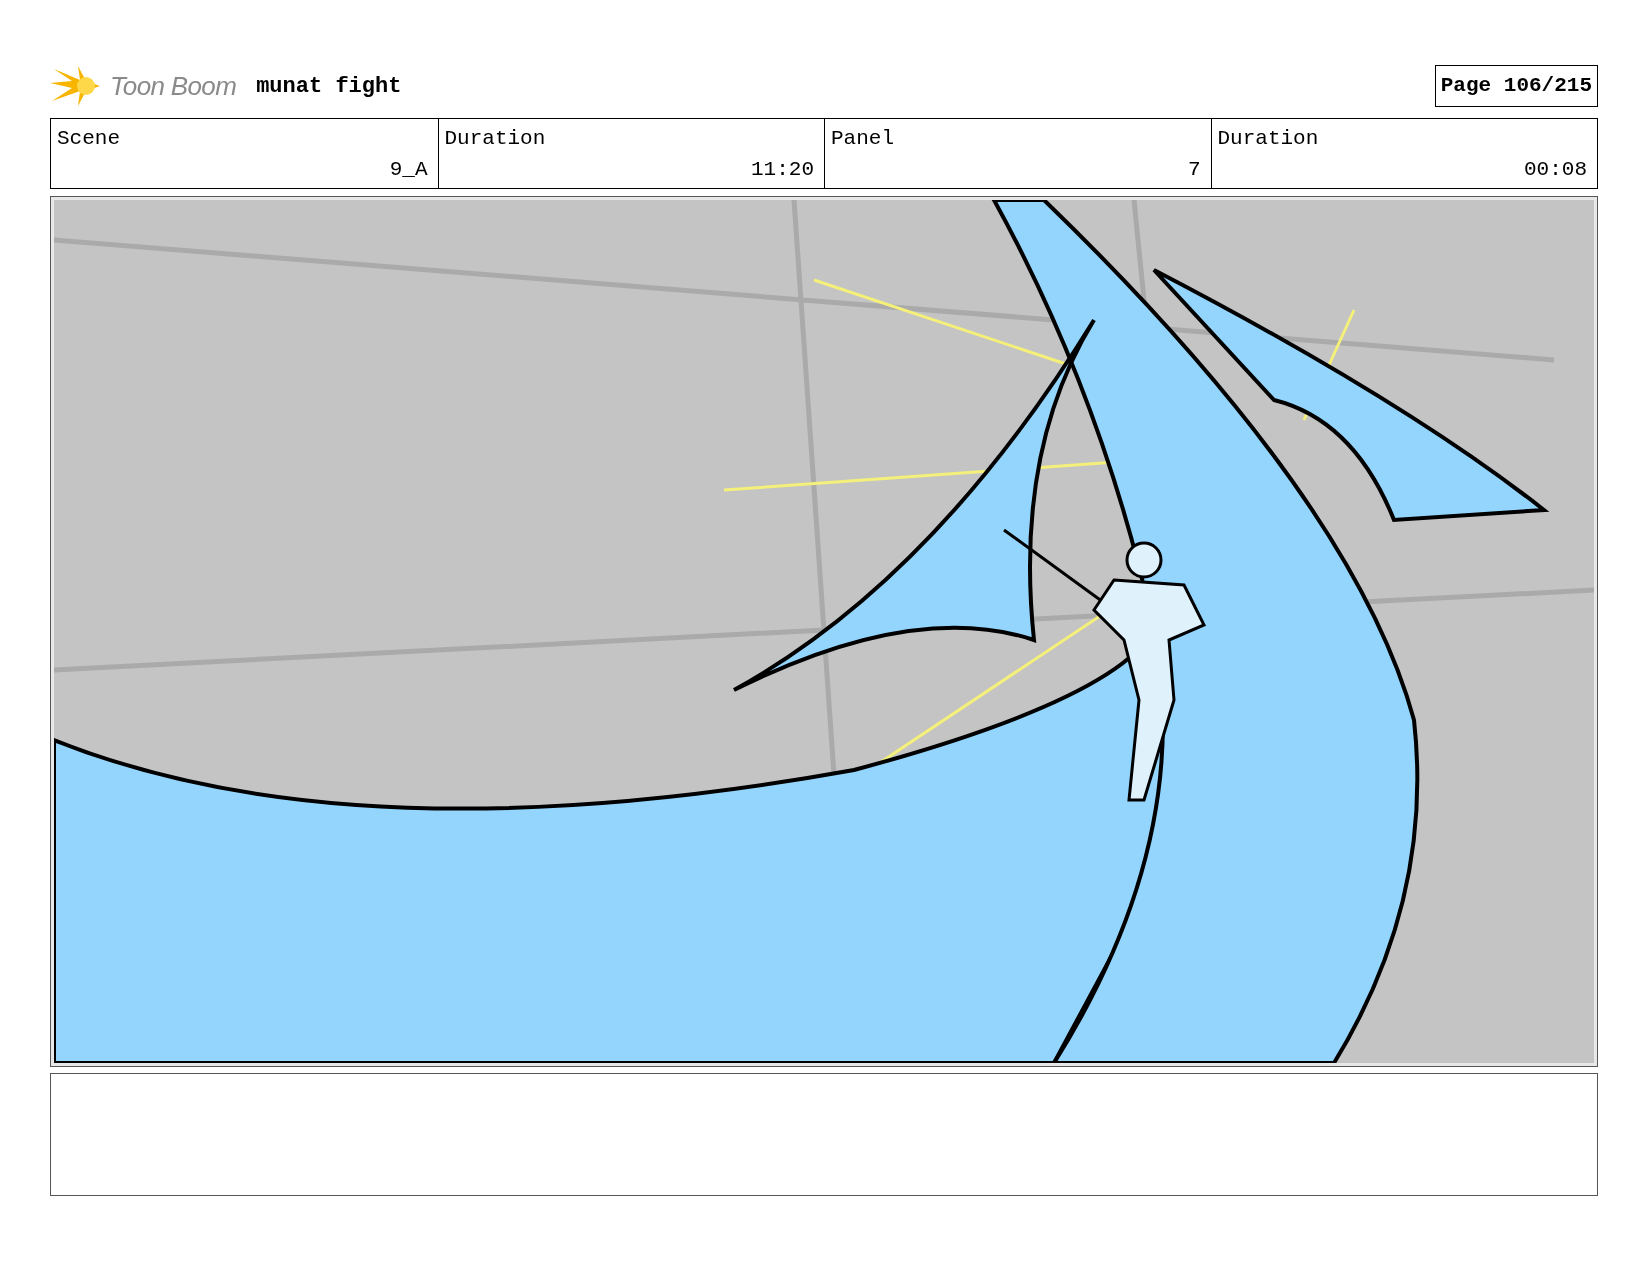 This screenshot has width=1648, height=1276. Describe the element at coordinates (1516, 86) in the screenshot. I see `page-number: Page 106/215` at that location.